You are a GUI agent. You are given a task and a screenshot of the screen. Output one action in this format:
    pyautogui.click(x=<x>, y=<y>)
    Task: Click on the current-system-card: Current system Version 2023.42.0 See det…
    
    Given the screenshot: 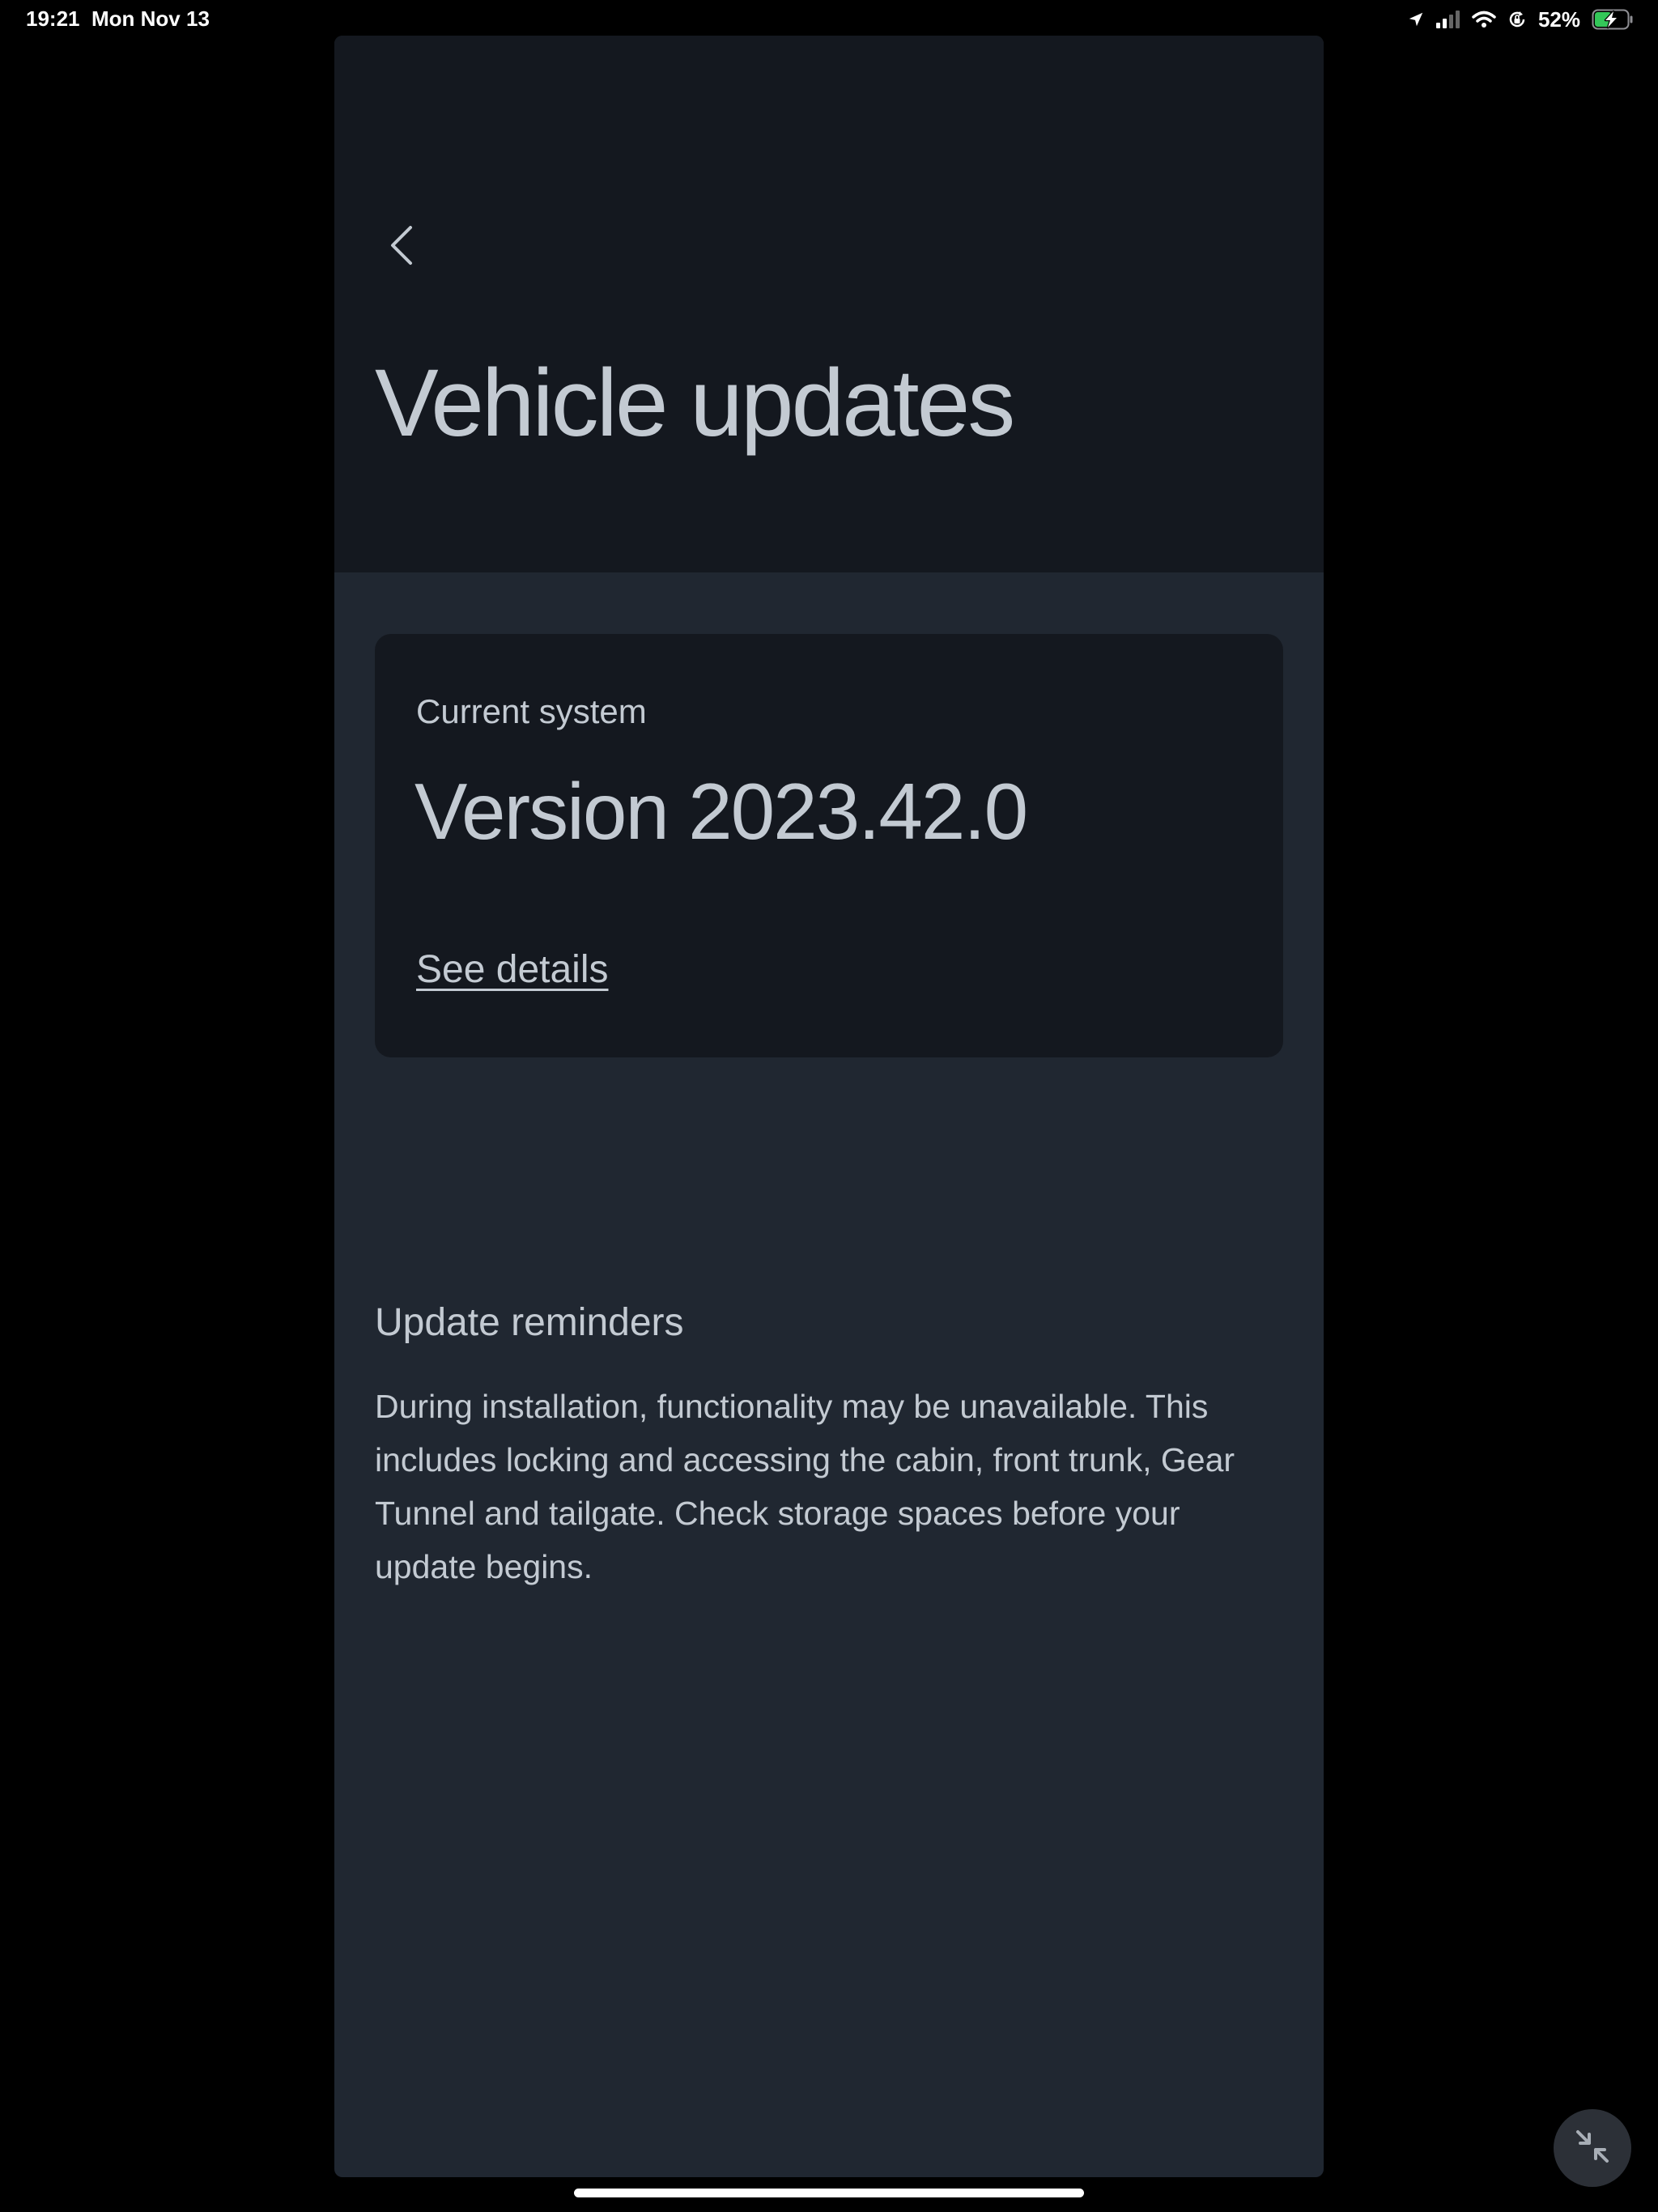 What is the action you would take?
    pyautogui.click(x=829, y=845)
    